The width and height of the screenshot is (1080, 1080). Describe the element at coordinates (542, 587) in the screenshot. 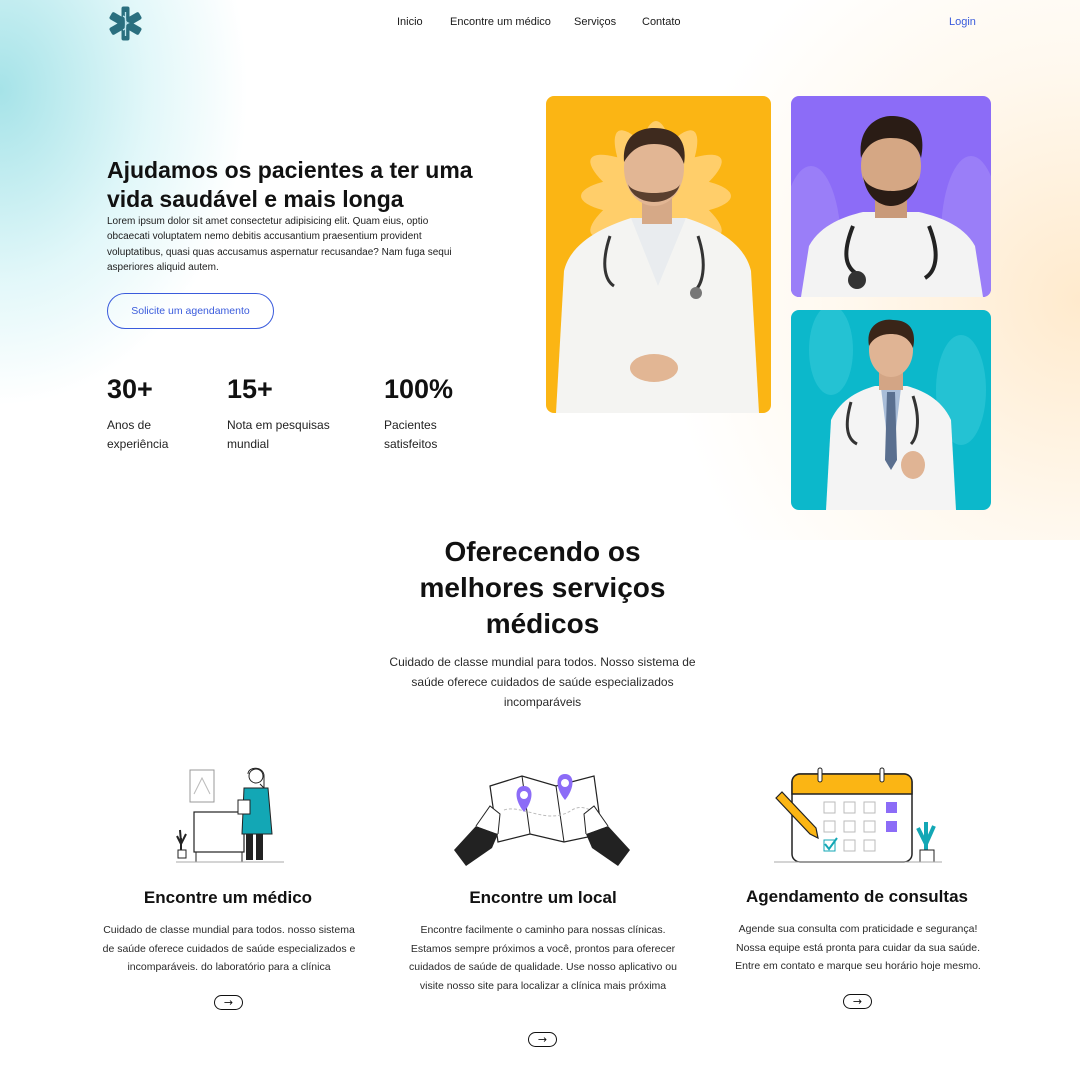

I see `services-title: Oferecendo os melhores serviços médicos` at that location.